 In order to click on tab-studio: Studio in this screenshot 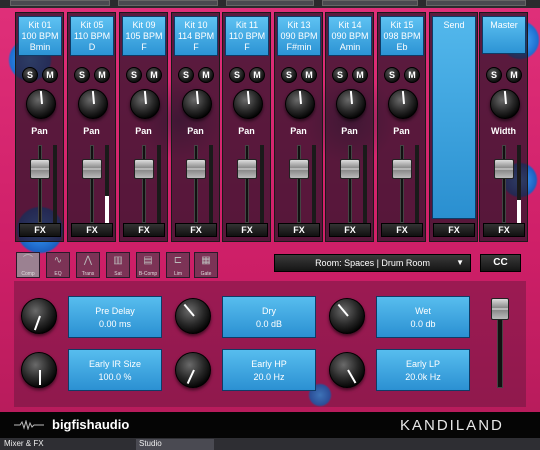, I will do `click(175, 444)`.